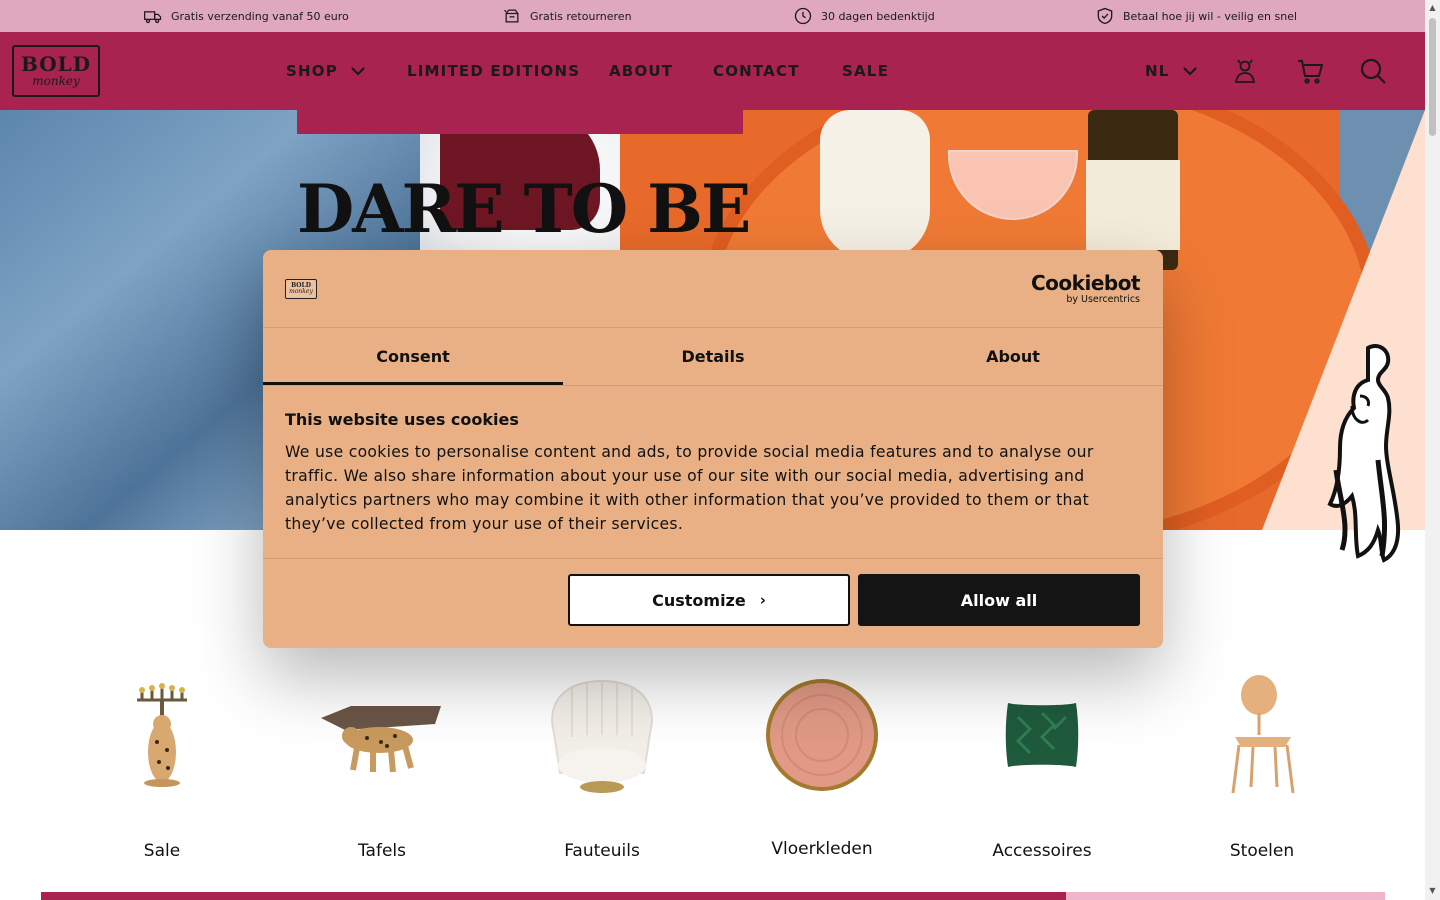 This screenshot has height=900, width=1440. I want to click on usp-item-shipping: Gratis verzending vanaf 50 euro, so click(246, 16).